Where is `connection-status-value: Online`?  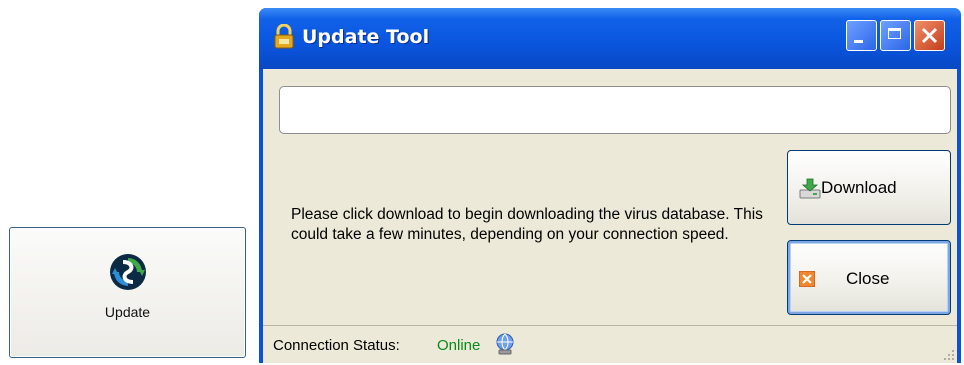
connection-status-value: Online is located at coordinates (459, 345).